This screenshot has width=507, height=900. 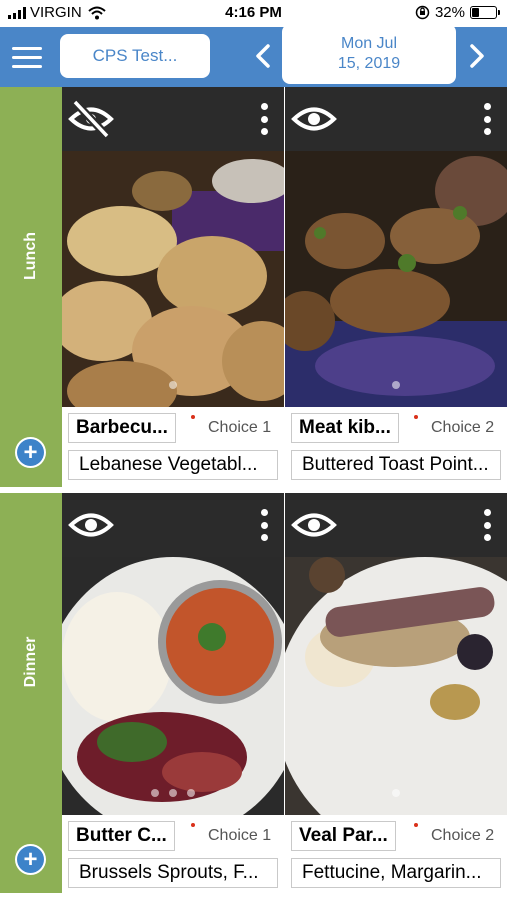 What do you see at coordinates (485, 12) in the screenshot?
I see `battery-icon` at bounding box center [485, 12].